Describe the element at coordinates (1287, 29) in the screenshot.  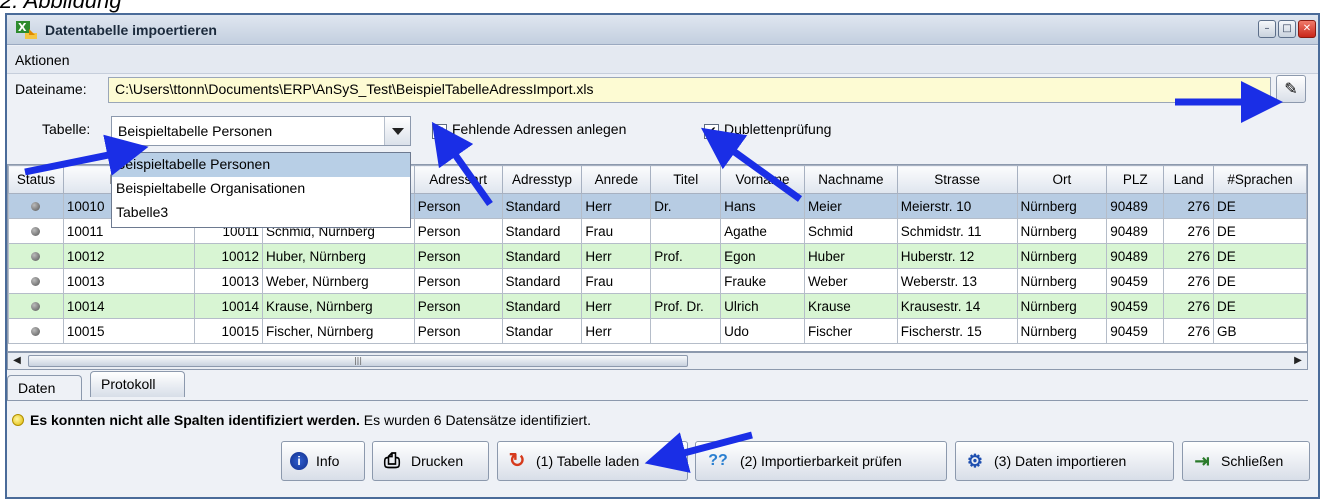
I see `maximize-button: □` at that location.